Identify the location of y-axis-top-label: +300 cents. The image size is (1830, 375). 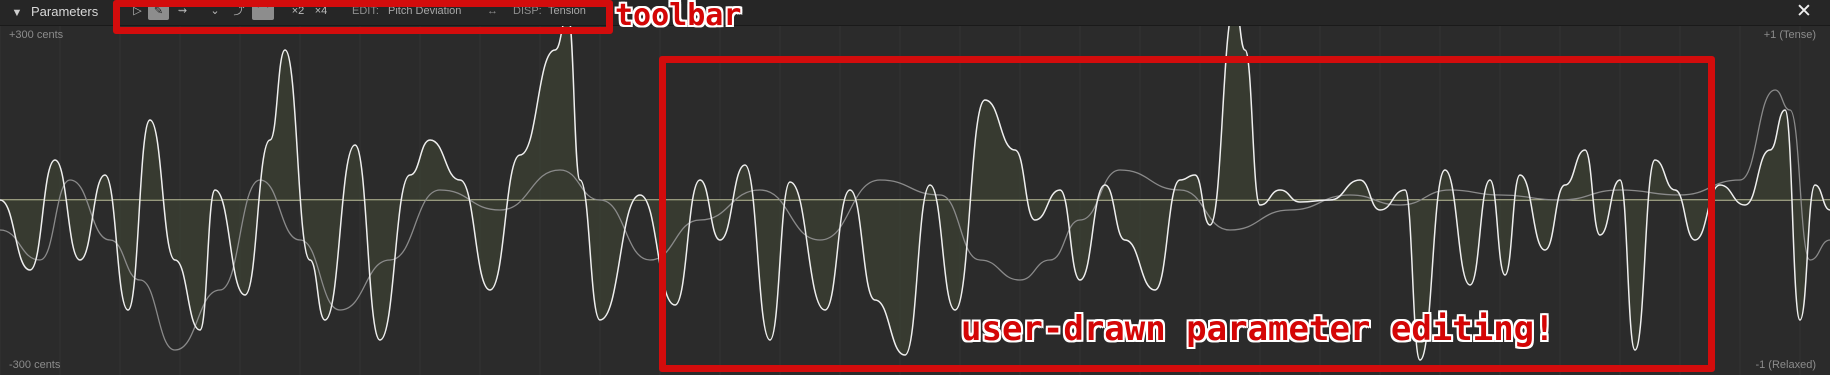
(36, 35).